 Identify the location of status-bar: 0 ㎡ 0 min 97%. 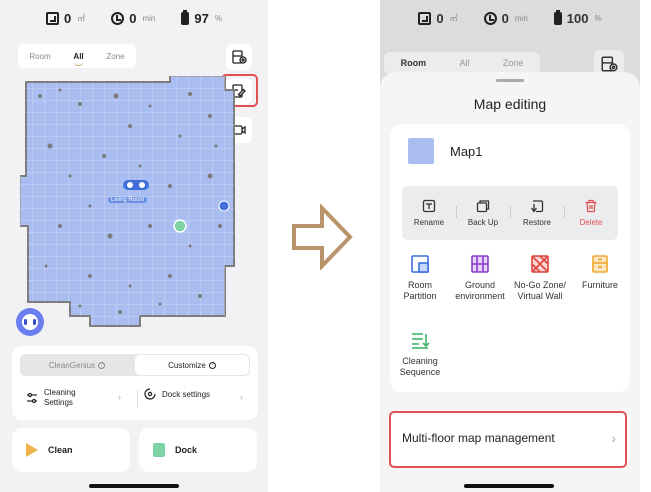
(134, 18).